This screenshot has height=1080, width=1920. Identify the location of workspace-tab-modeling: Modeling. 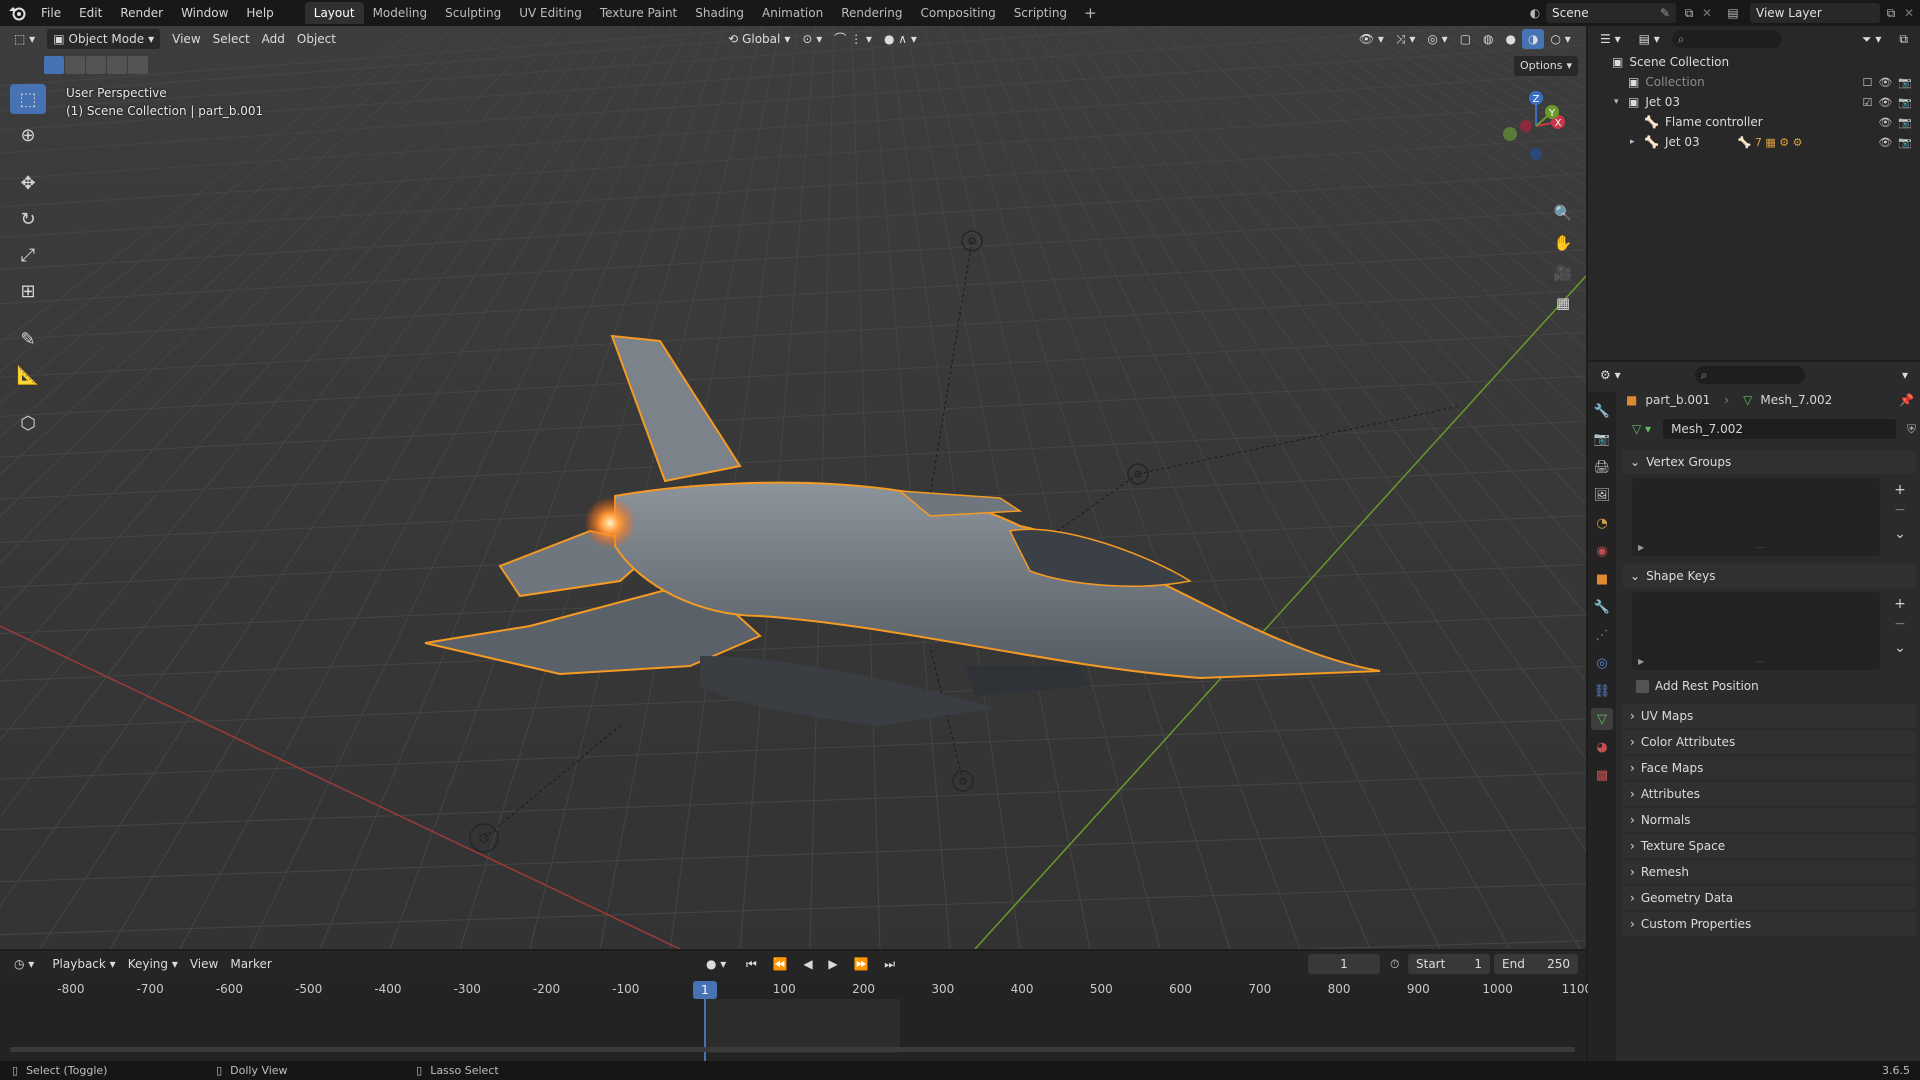
(400, 13).